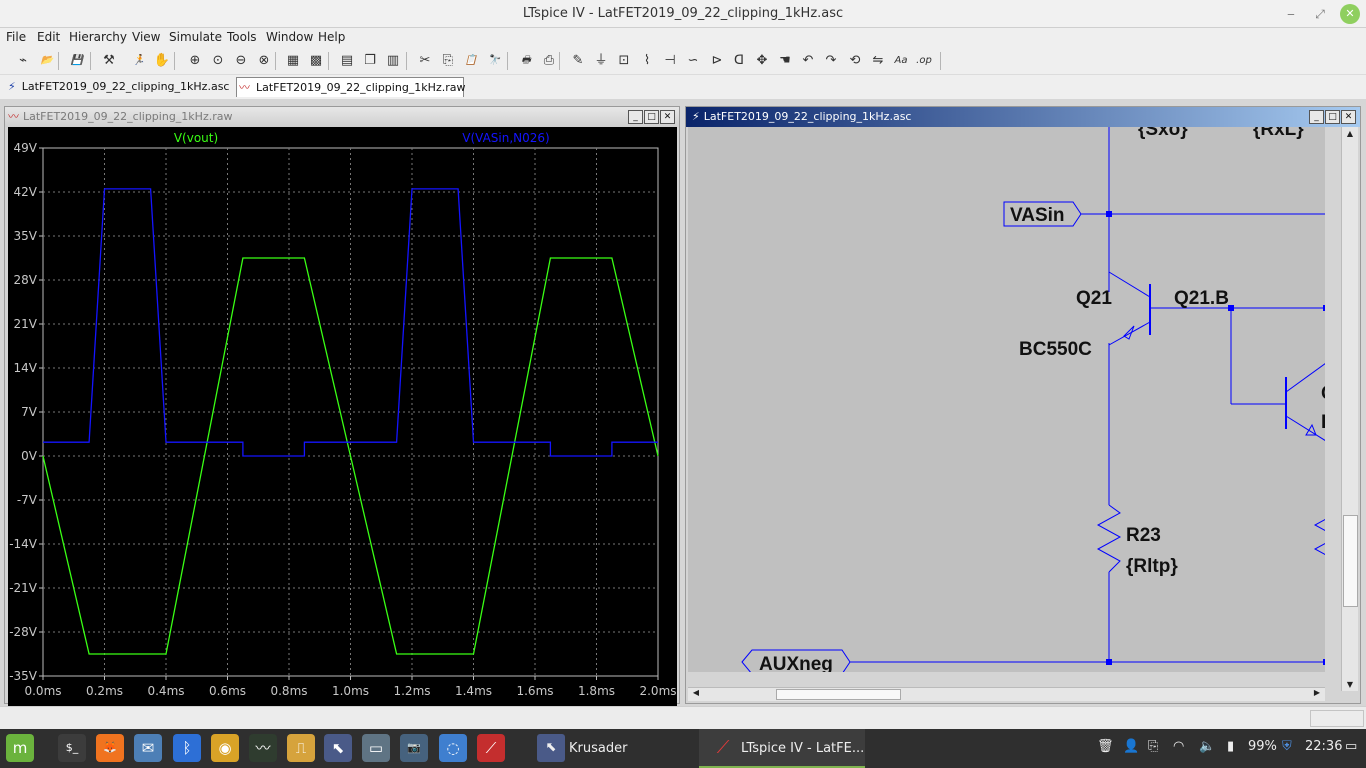 Image resolution: width=1366 pixels, height=768 pixels. What do you see at coordinates (1006, 694) in the screenshot?
I see `schematic-horizontal-scrollbar: ◀ ▶` at bounding box center [1006, 694].